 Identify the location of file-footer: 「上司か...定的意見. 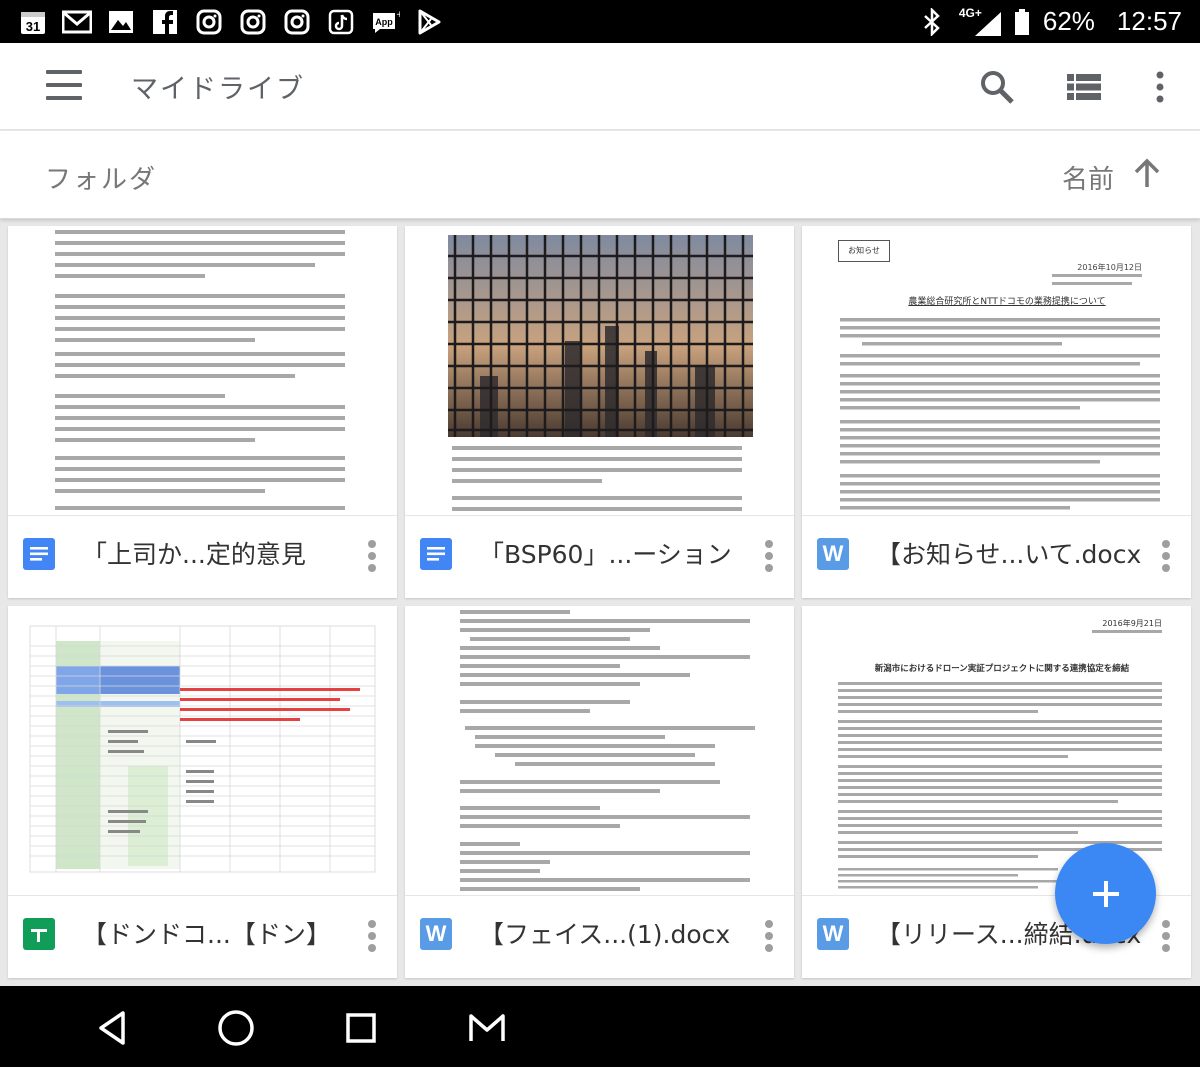
(202, 557).